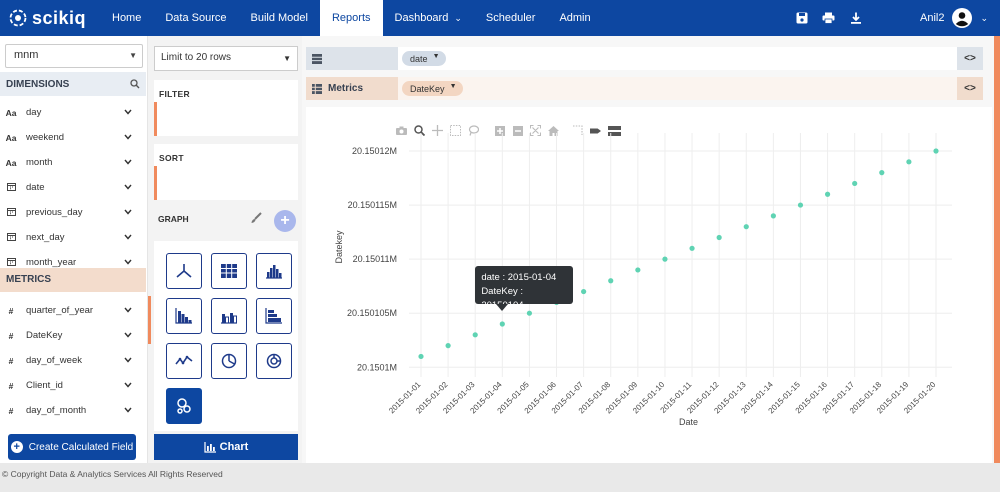 The width and height of the screenshot is (1000, 492). What do you see at coordinates (962, 18) in the screenshot?
I see `user-avatar-icon` at bounding box center [962, 18].